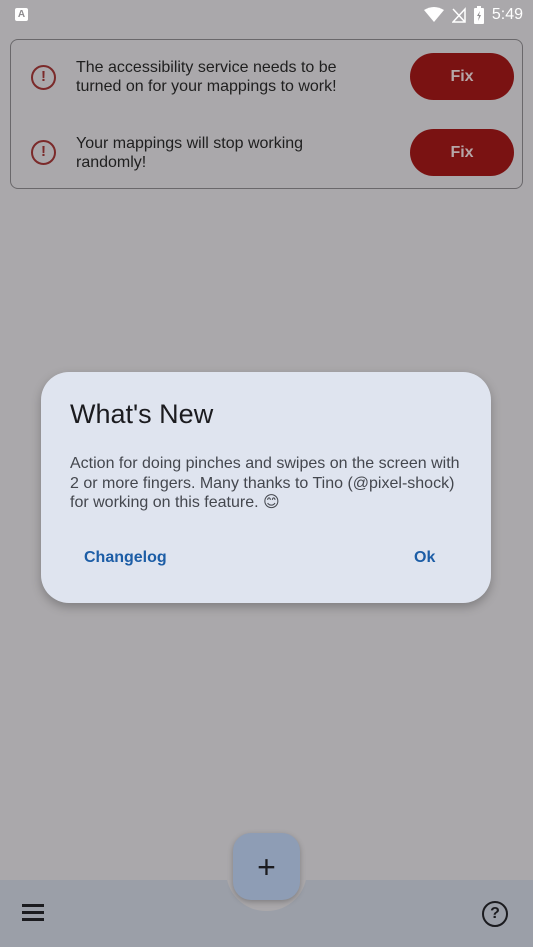  Describe the element at coordinates (495, 914) in the screenshot. I see `help-icon: ?` at that location.